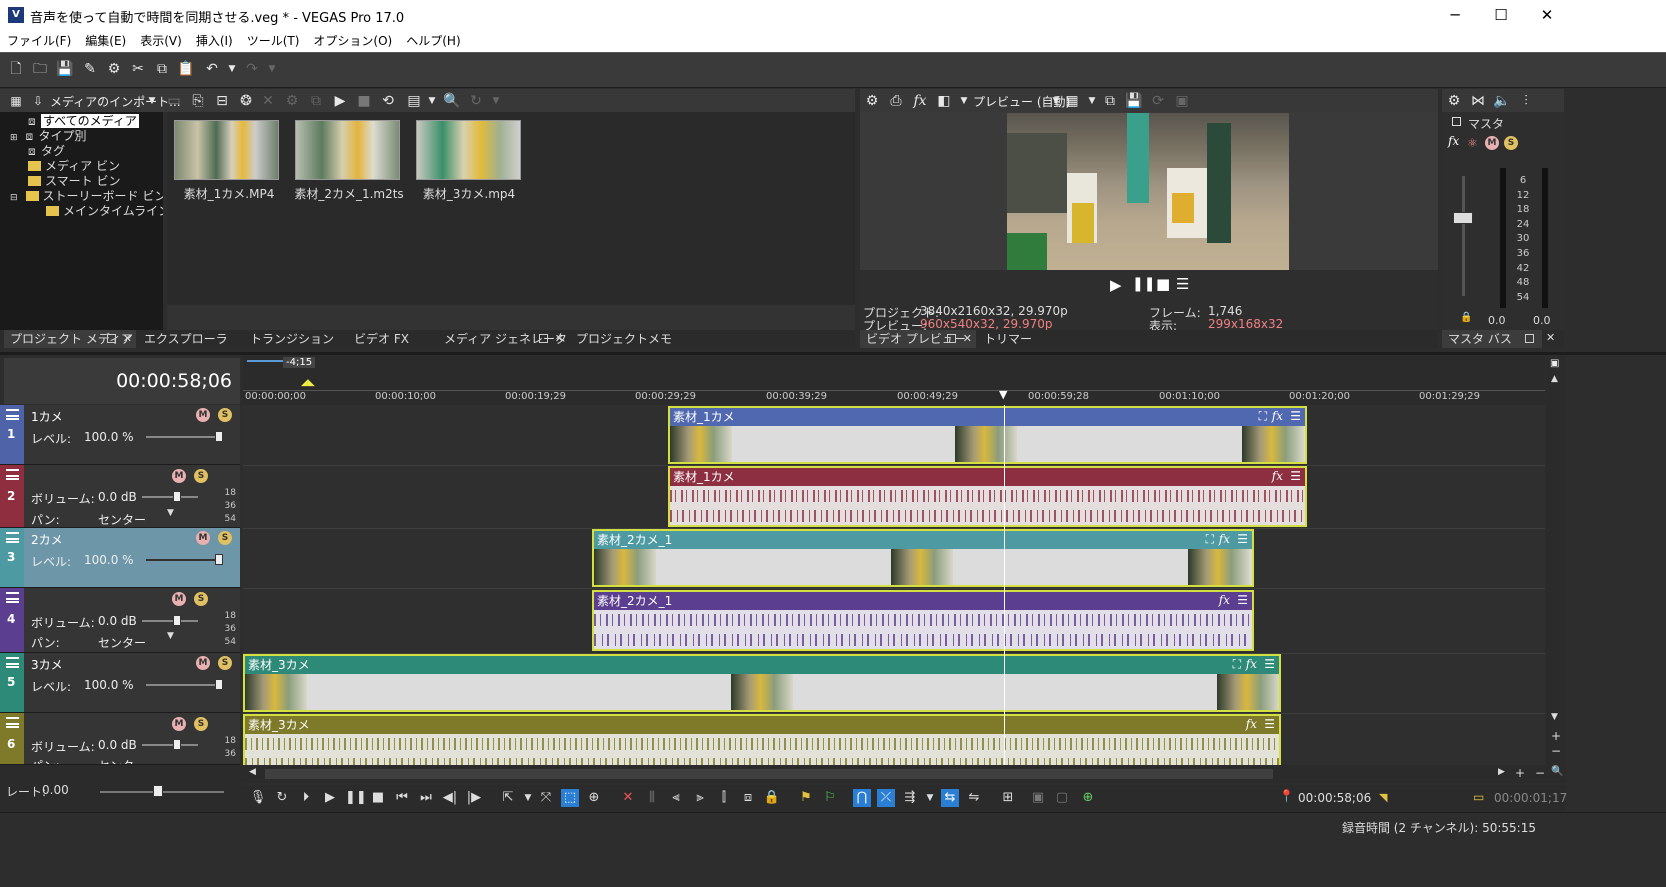 The height and width of the screenshot is (887, 1666). Describe the element at coordinates (476, 101) in the screenshot. I see `refresh-icon: ↻` at that location.